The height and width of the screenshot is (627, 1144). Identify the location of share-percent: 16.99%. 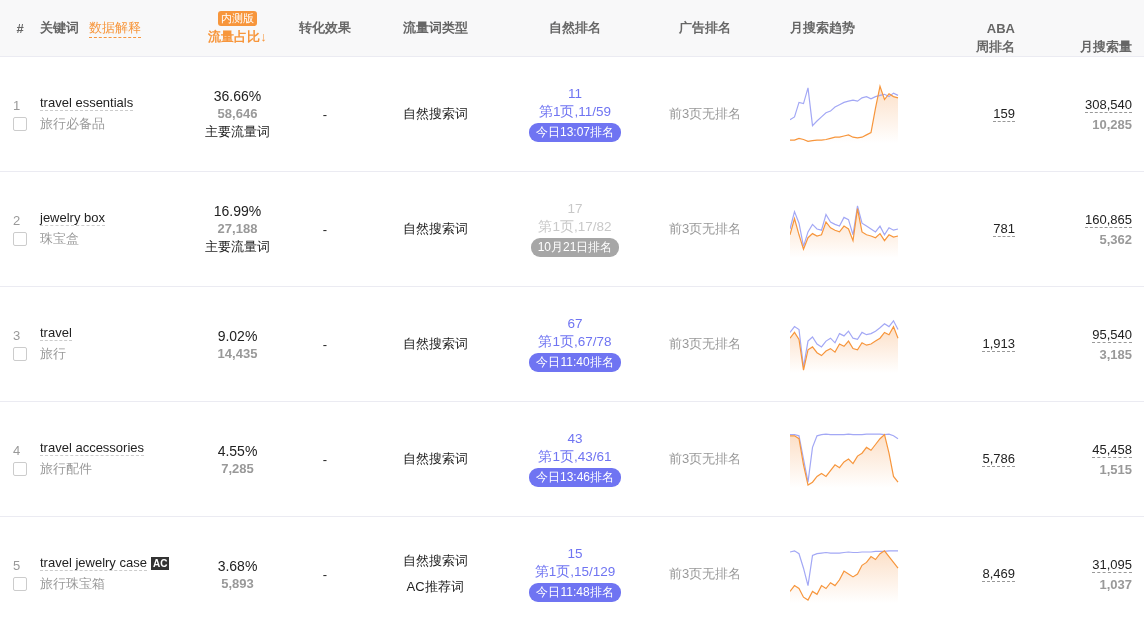
(237, 210).